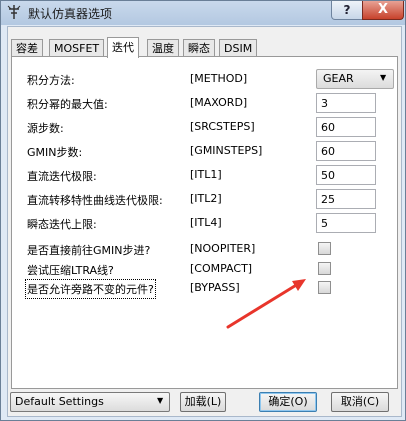  I want to click on option-label: 积分方法:, so click(51, 80).